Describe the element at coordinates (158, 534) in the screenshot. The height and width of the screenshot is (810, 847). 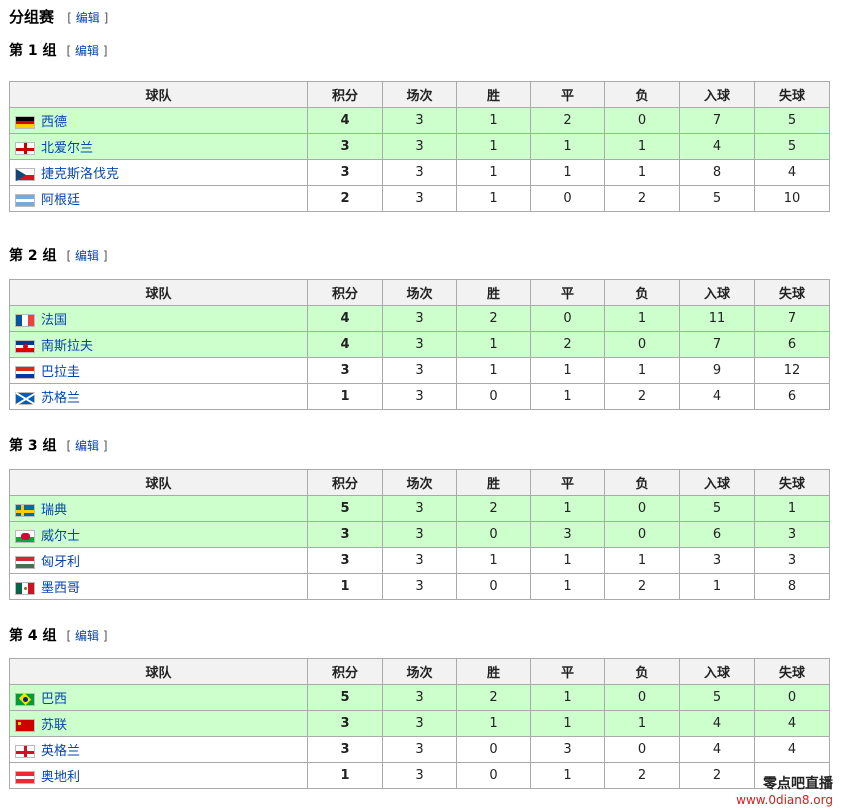
I see `team-cell: 威尔士` at that location.